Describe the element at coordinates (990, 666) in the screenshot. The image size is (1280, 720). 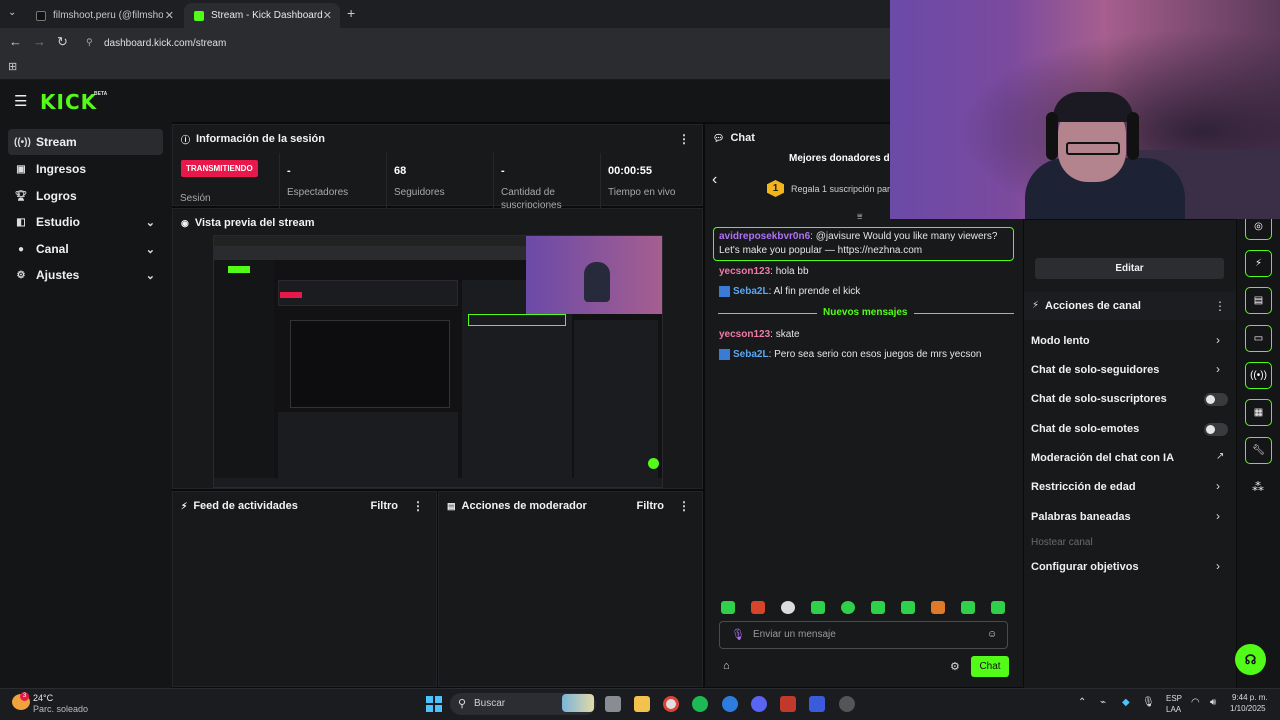
I see `chat-send-button: Chat` at that location.